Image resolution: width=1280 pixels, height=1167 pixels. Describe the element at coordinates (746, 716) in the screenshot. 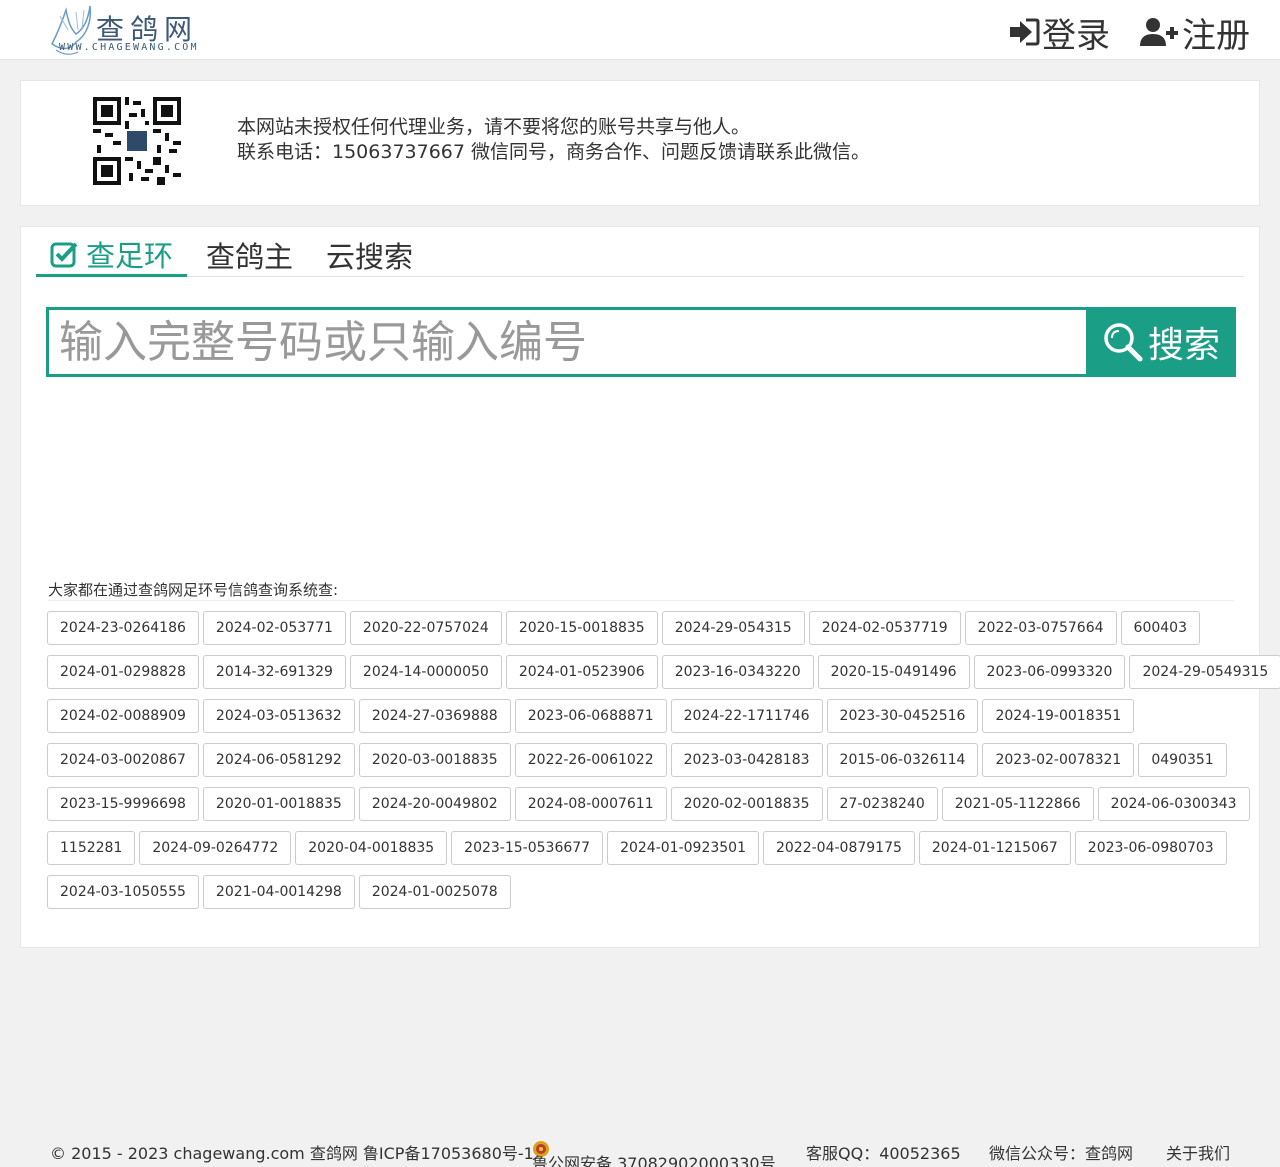

I see `recent-ring-tag: 2024-22-1711746` at that location.